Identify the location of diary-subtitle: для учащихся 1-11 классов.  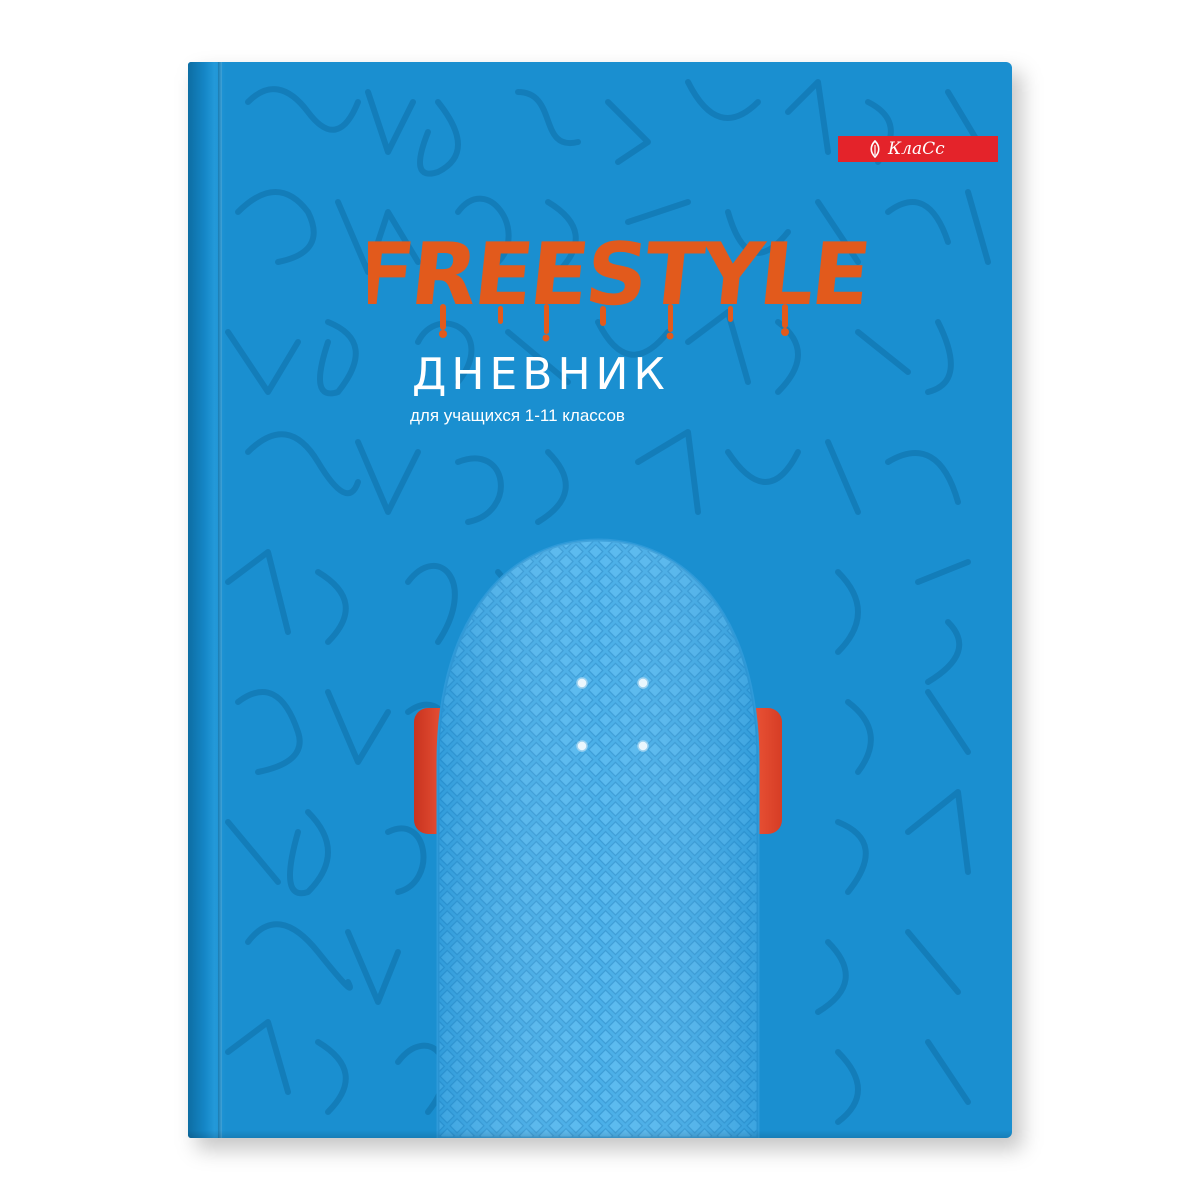
(517, 415).